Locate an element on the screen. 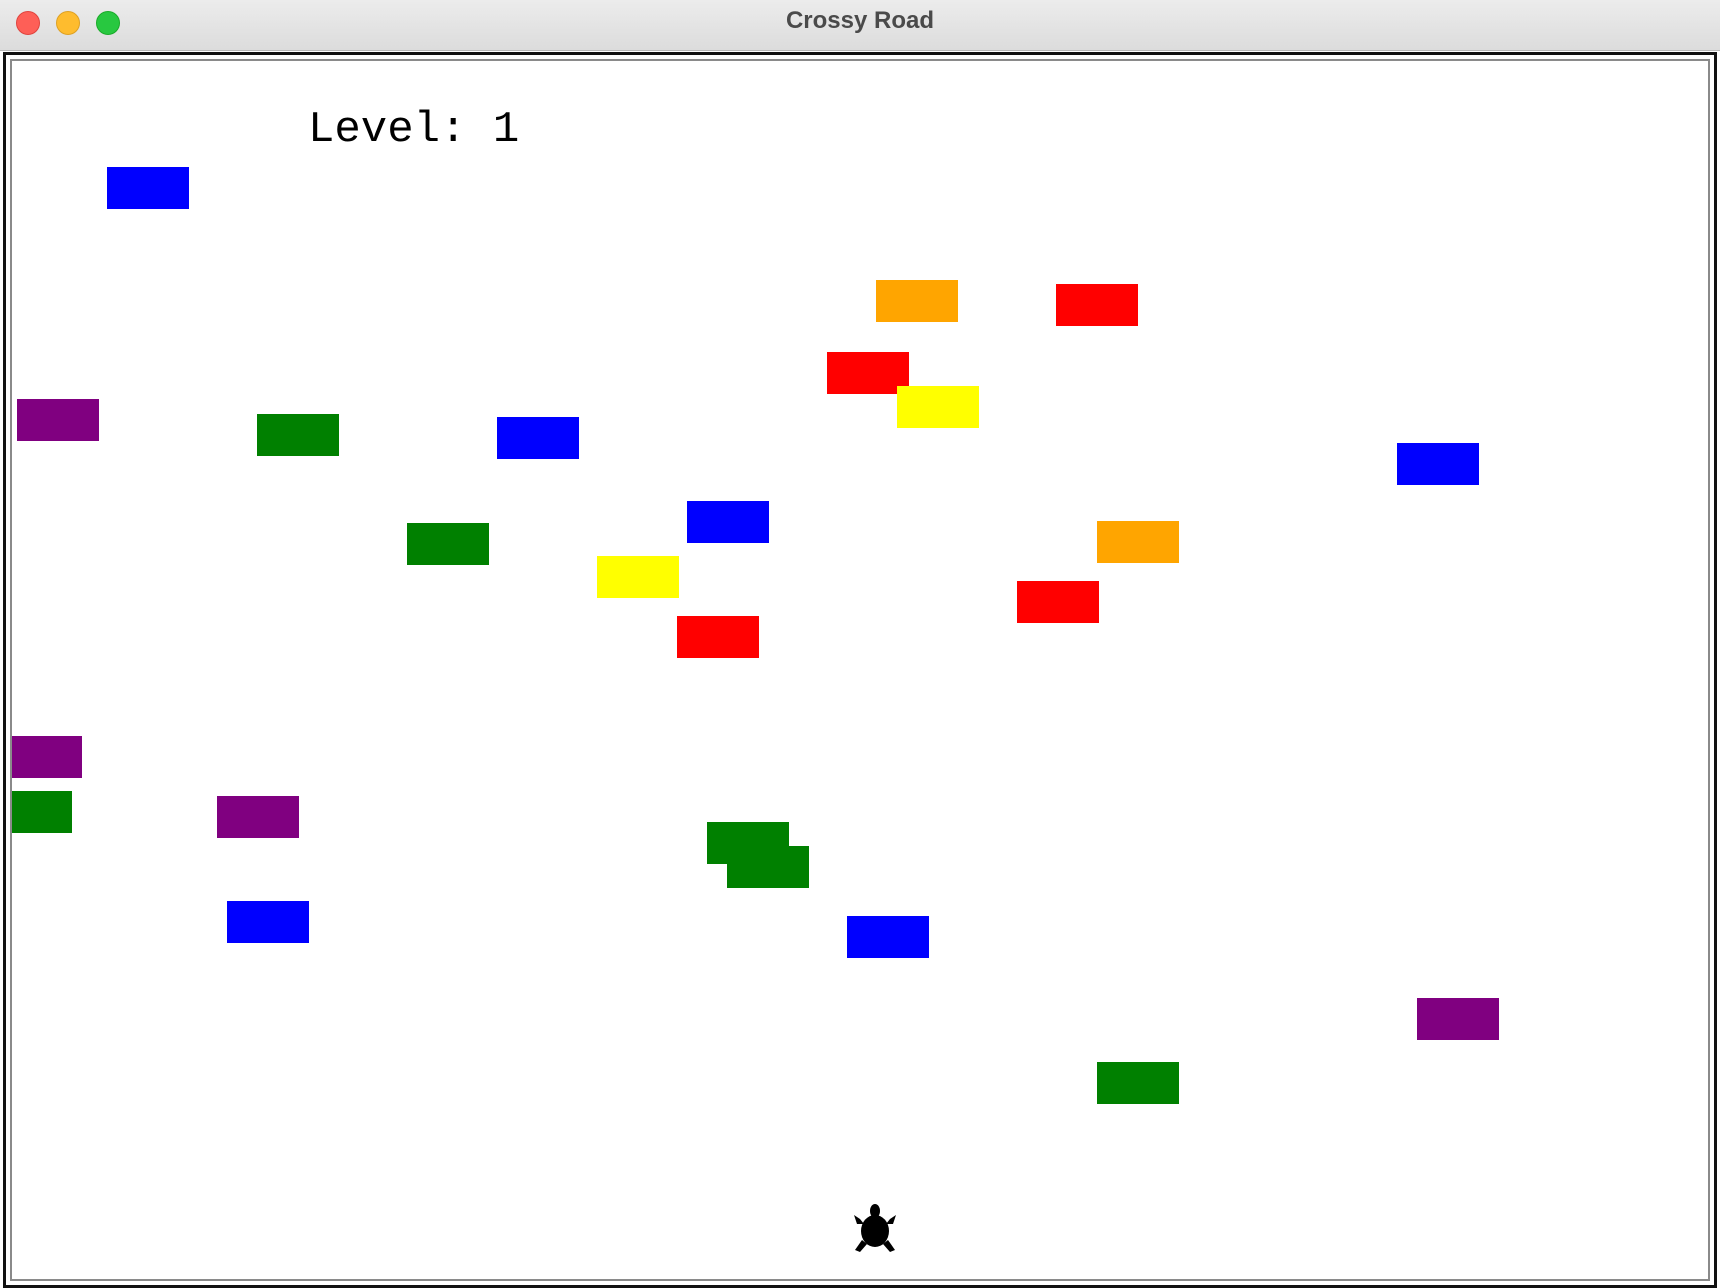 This screenshot has width=1720, height=1288. turtle-icon is located at coordinates (875, 1228).